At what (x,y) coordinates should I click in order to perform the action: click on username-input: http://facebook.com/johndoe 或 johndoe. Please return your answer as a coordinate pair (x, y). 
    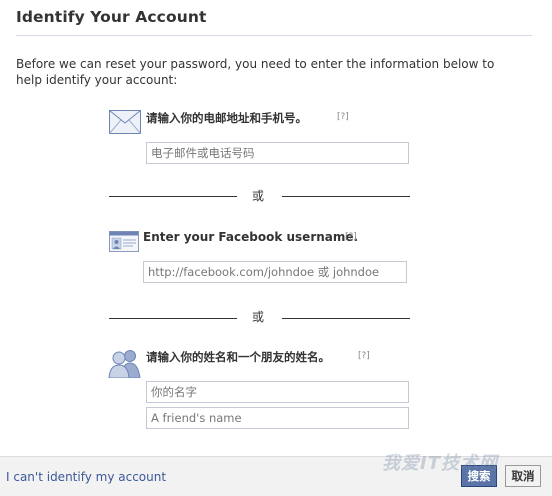
    Looking at the image, I should click on (275, 272).